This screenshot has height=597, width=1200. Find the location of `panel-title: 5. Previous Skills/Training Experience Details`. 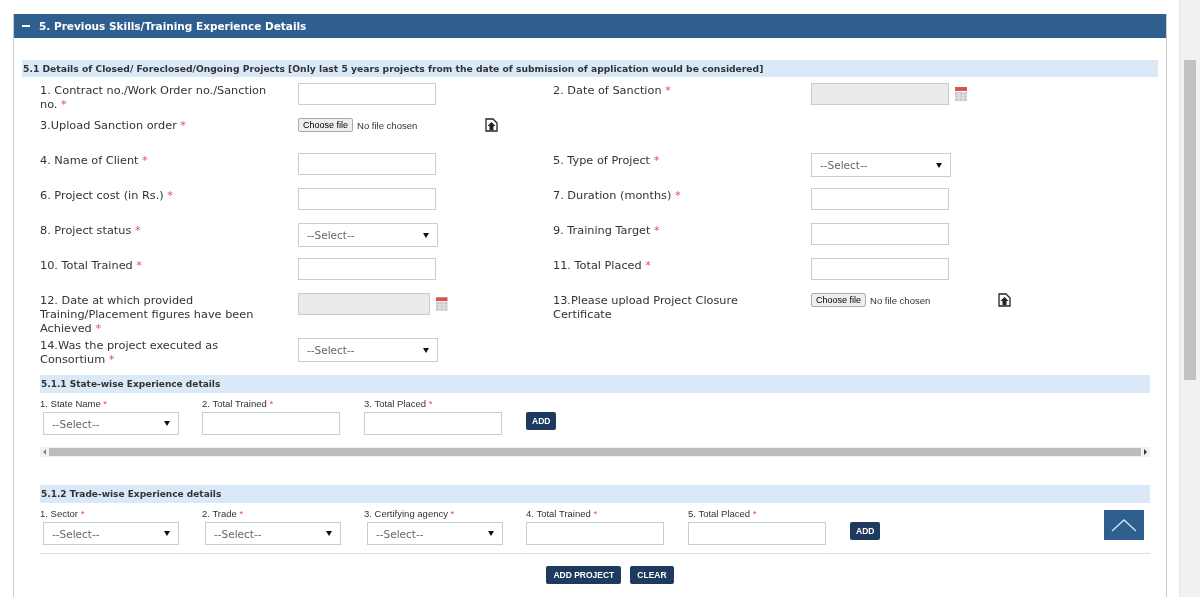

panel-title: 5. Previous Skills/Training Experience Details is located at coordinates (173, 26).